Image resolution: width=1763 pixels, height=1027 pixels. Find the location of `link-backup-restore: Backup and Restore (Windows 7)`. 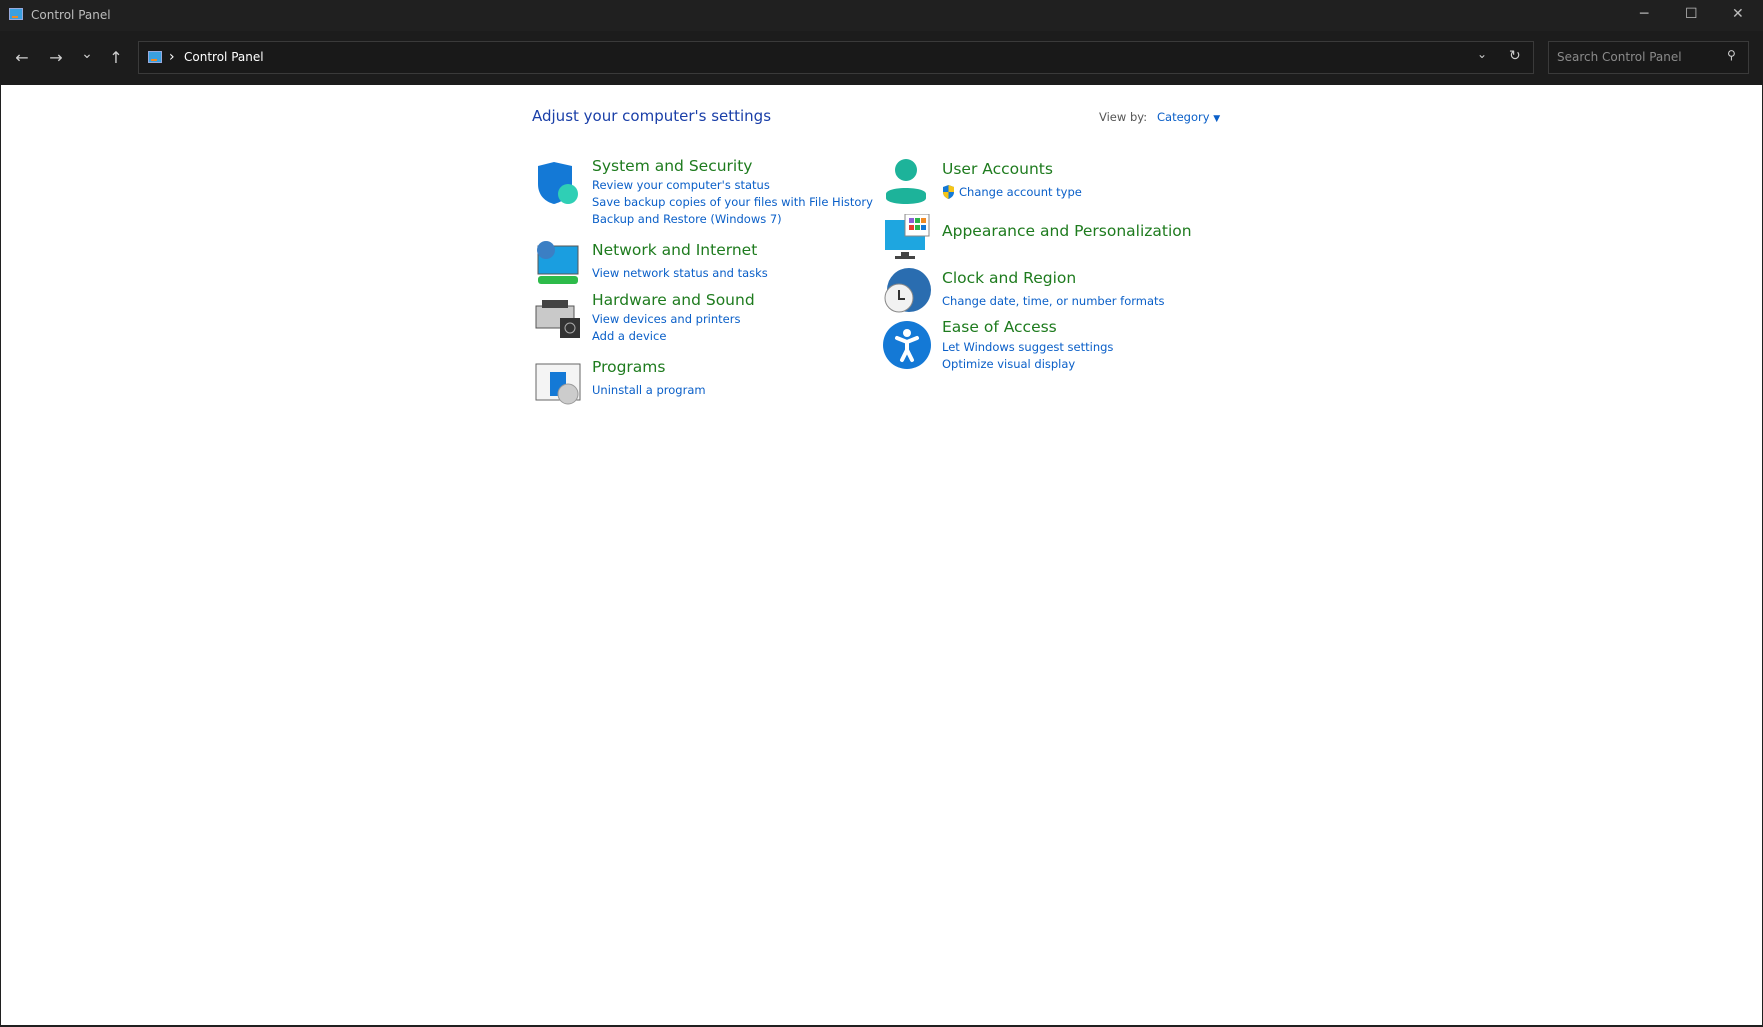

link-backup-restore: Backup and Restore (Windows 7) is located at coordinates (687, 219).